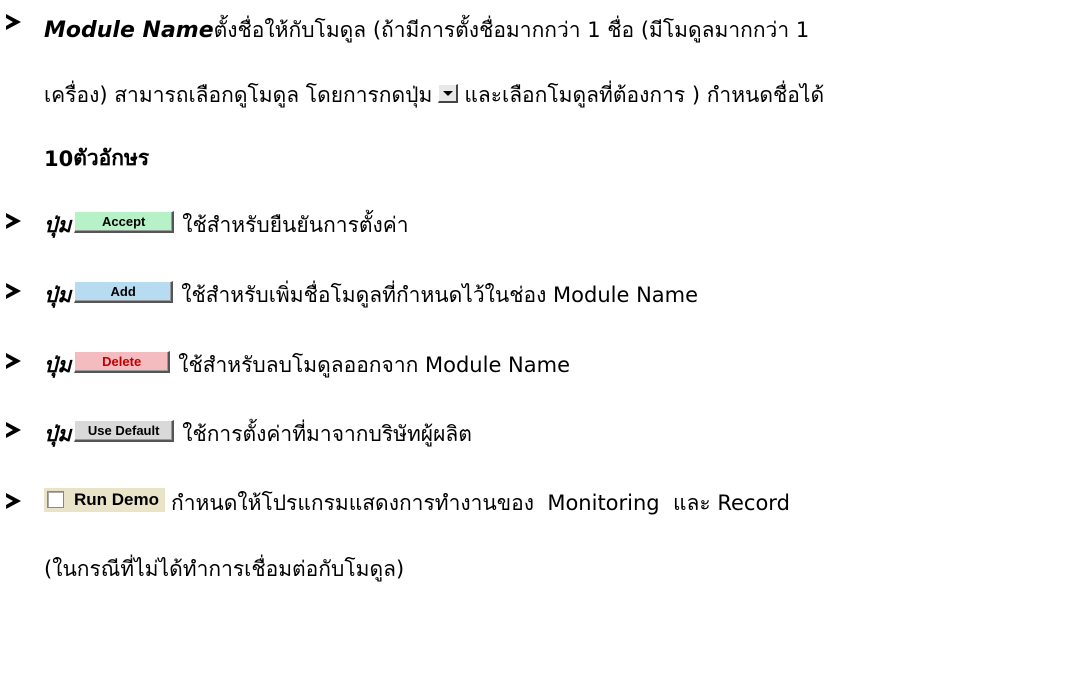 Image resolution: width=1076 pixels, height=677 pixels. What do you see at coordinates (124, 291) in the screenshot?
I see `add-button: Add` at bounding box center [124, 291].